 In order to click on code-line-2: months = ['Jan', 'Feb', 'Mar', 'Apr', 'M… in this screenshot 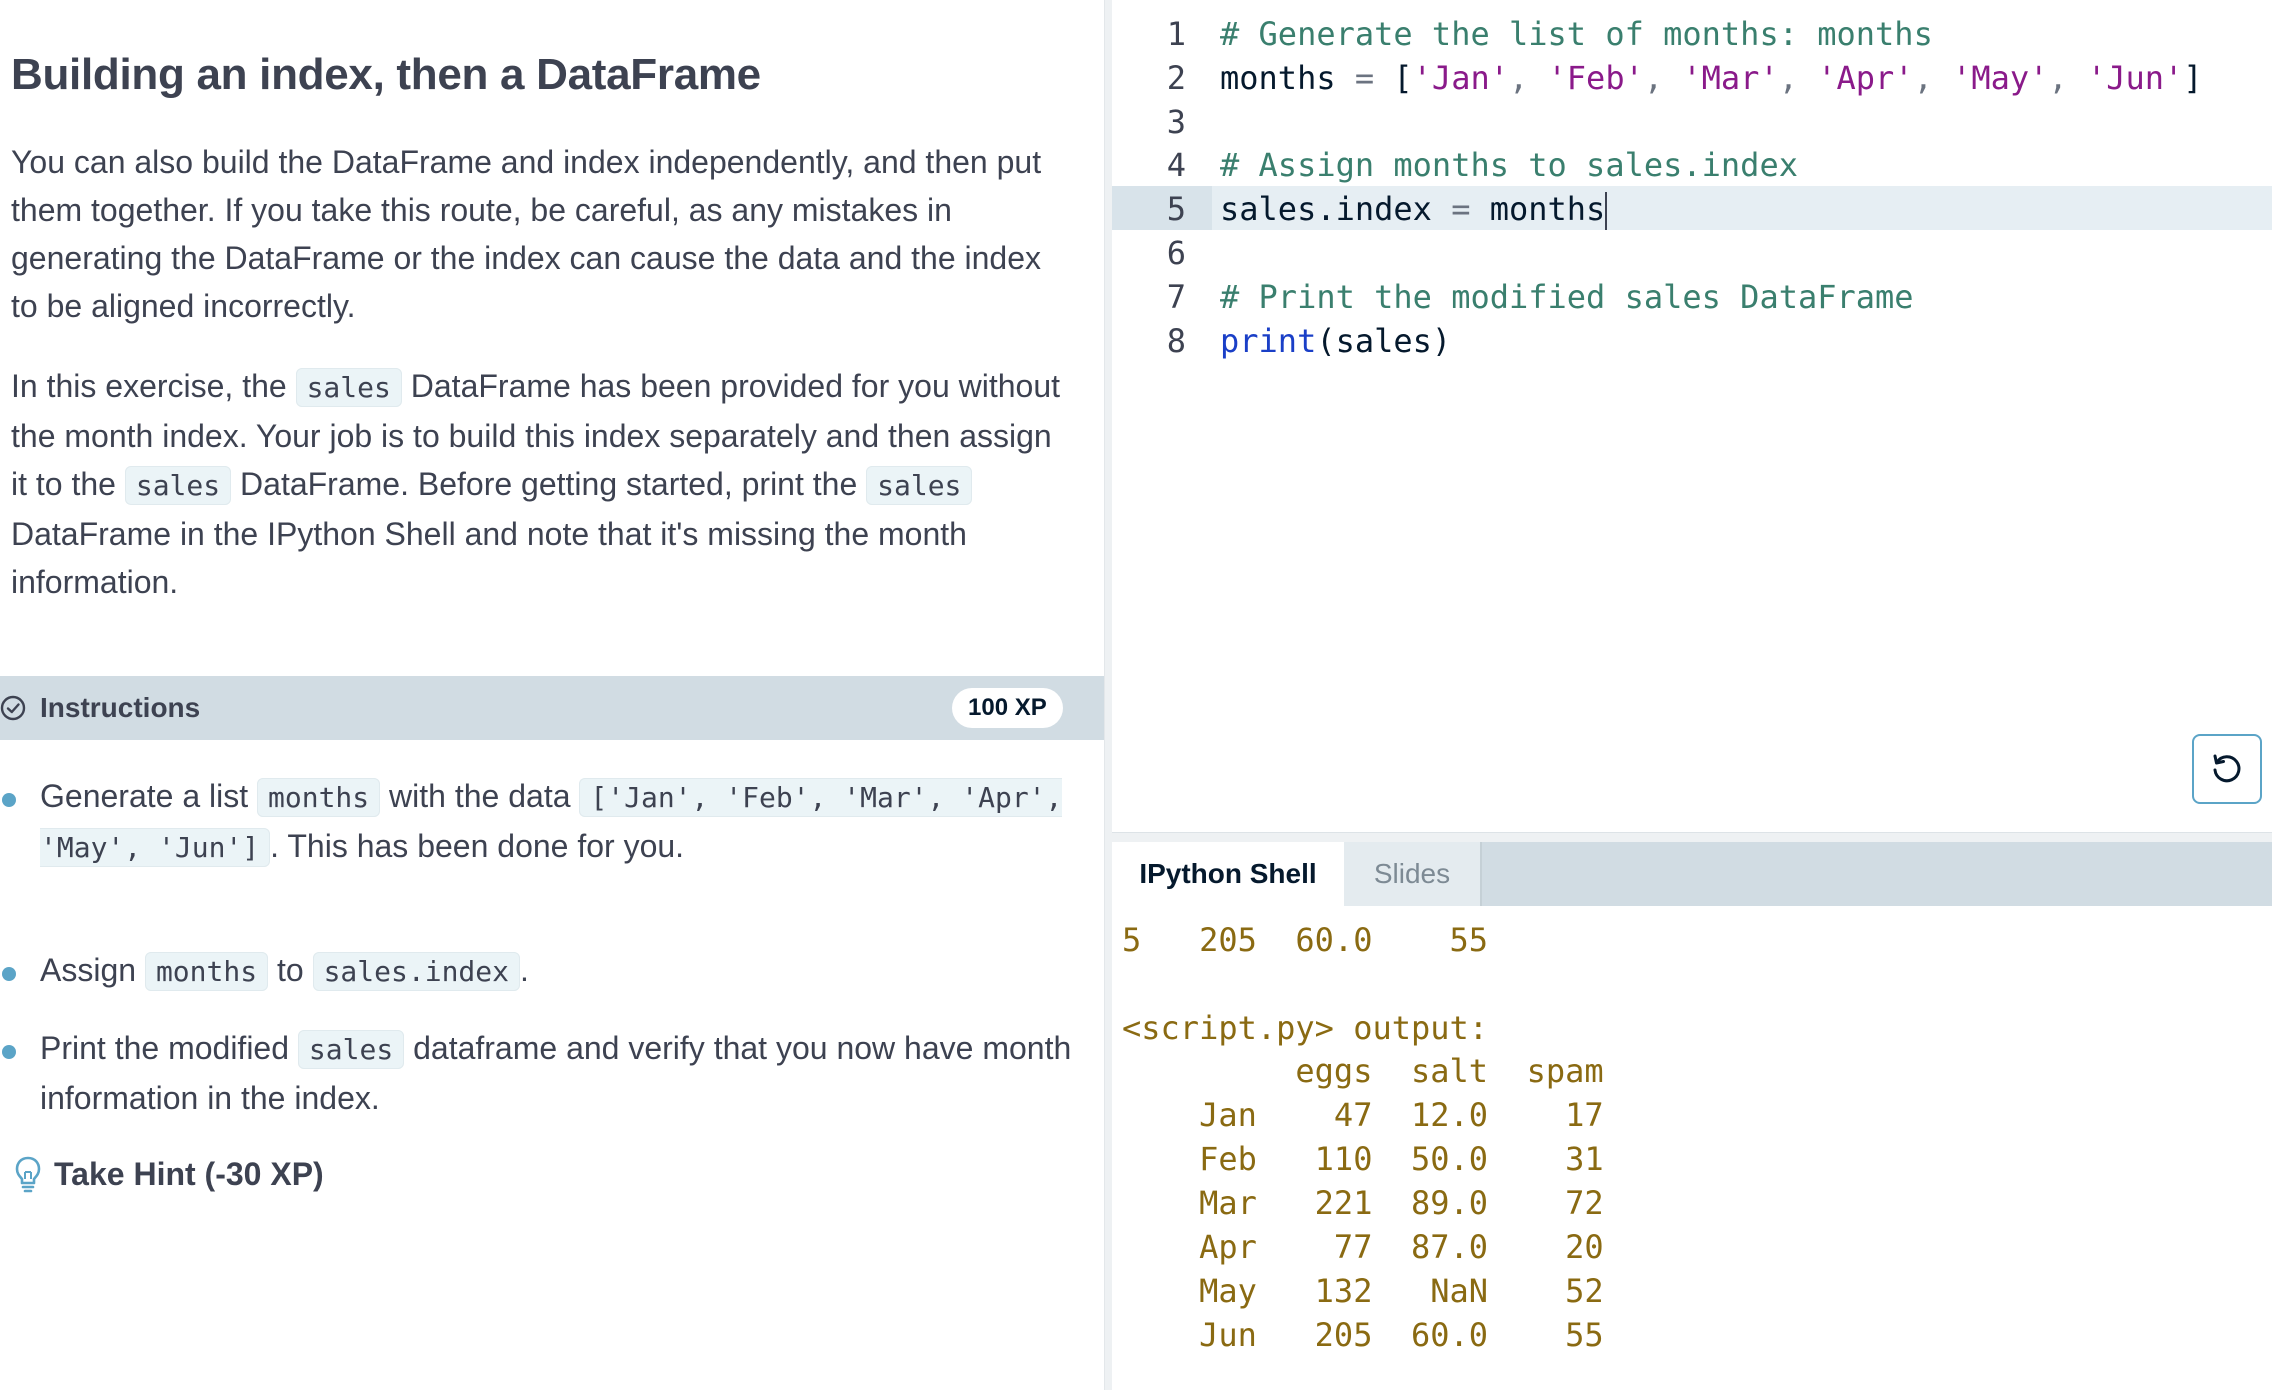, I will do `click(1711, 78)`.